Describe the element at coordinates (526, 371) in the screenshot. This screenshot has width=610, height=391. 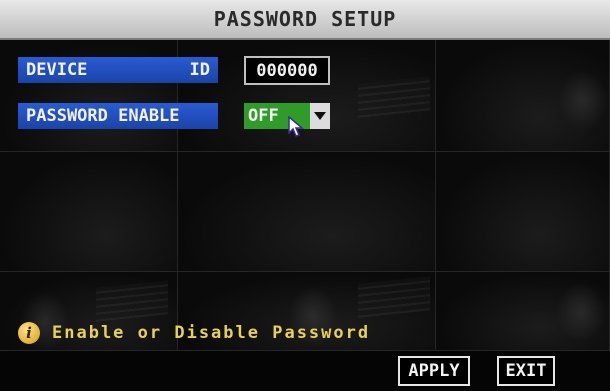
I see `exit-button: EXIT` at that location.